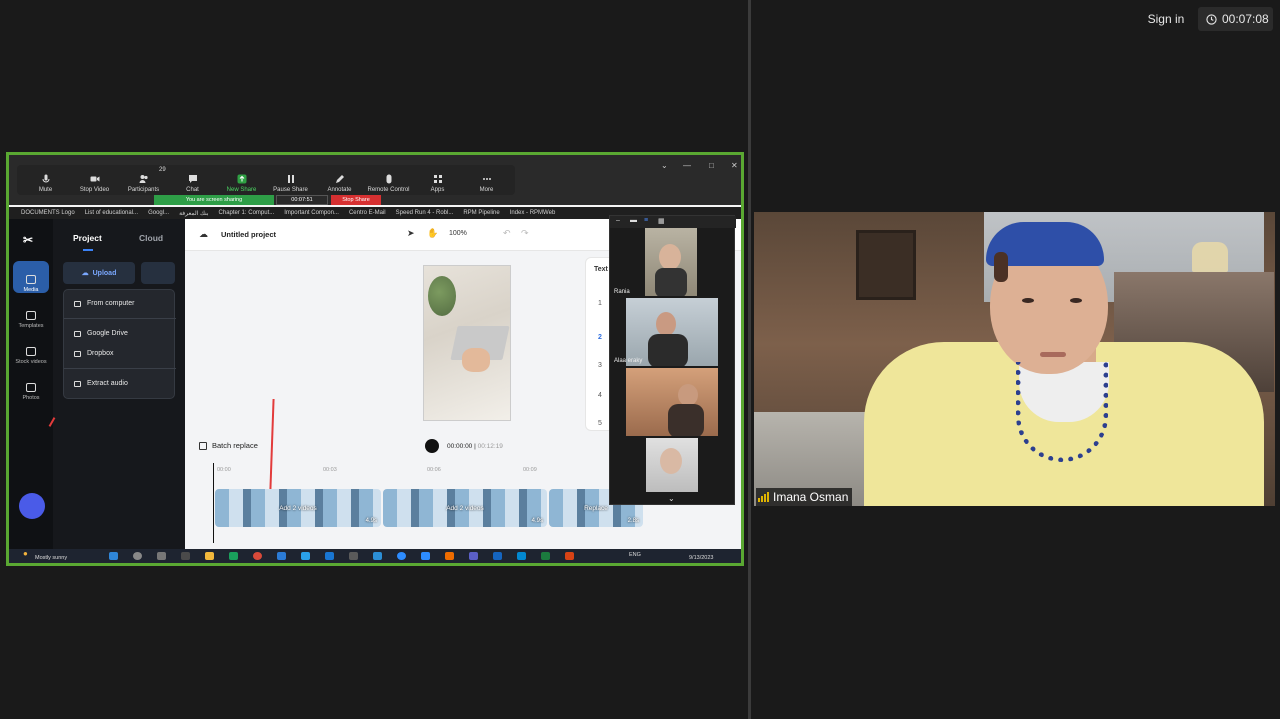 Image resolution: width=1280 pixels, height=719 pixels. Describe the element at coordinates (93, 353) in the screenshot. I see `menu-item-dropbox: Dropbox` at that location.